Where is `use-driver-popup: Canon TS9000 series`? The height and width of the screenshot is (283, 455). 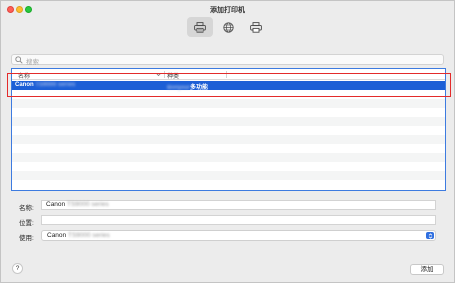
use-driver-popup: Canon TS9000 series is located at coordinates (238, 235).